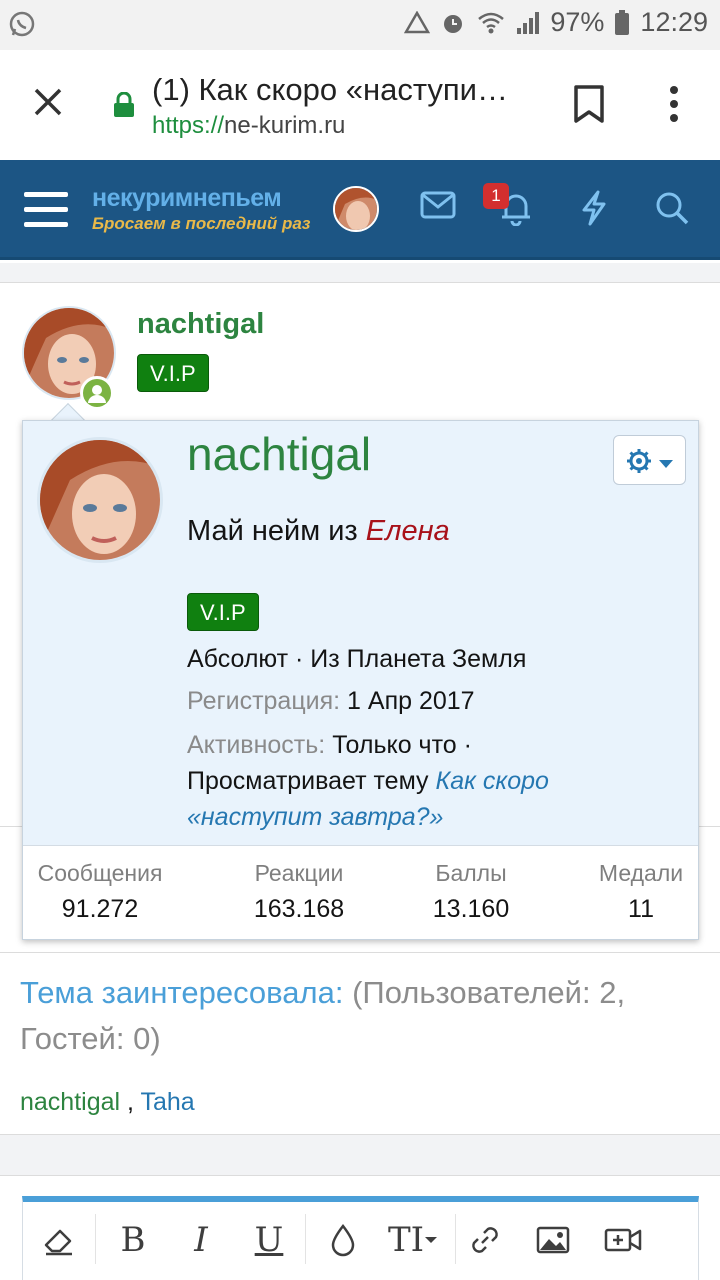 This screenshot has height=1280, width=720. I want to click on member-viewing-cont: «наступит завтра?», so click(315, 817).